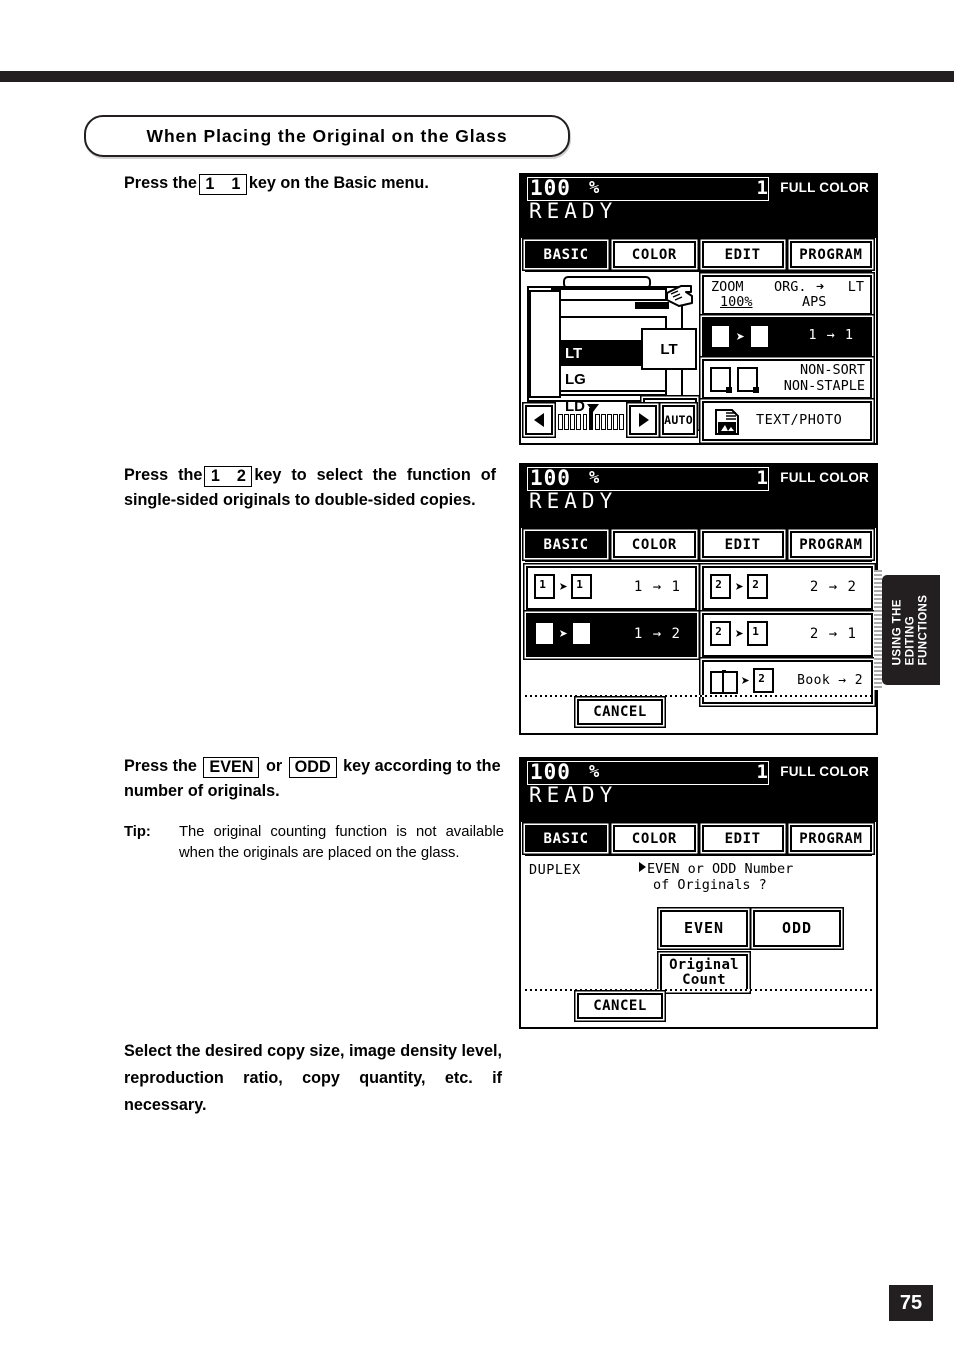  Describe the element at coordinates (704, 979) in the screenshot. I see `original-count-line2: Count` at that location.